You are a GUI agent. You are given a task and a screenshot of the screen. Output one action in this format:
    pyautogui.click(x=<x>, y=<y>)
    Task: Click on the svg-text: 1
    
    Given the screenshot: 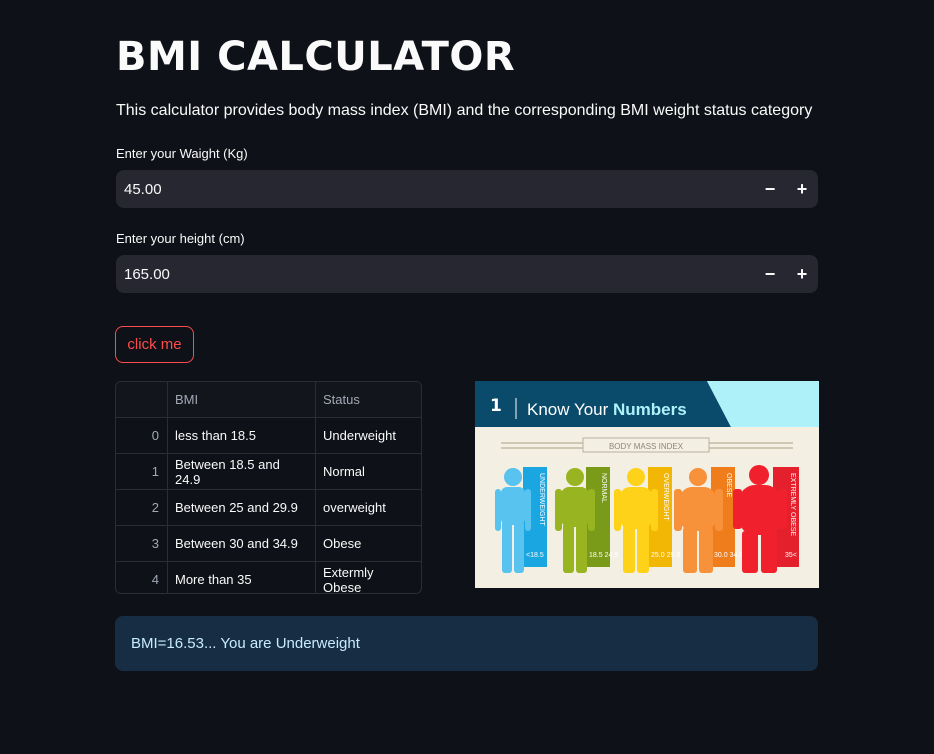 What is the action you would take?
    pyautogui.click(x=496, y=406)
    